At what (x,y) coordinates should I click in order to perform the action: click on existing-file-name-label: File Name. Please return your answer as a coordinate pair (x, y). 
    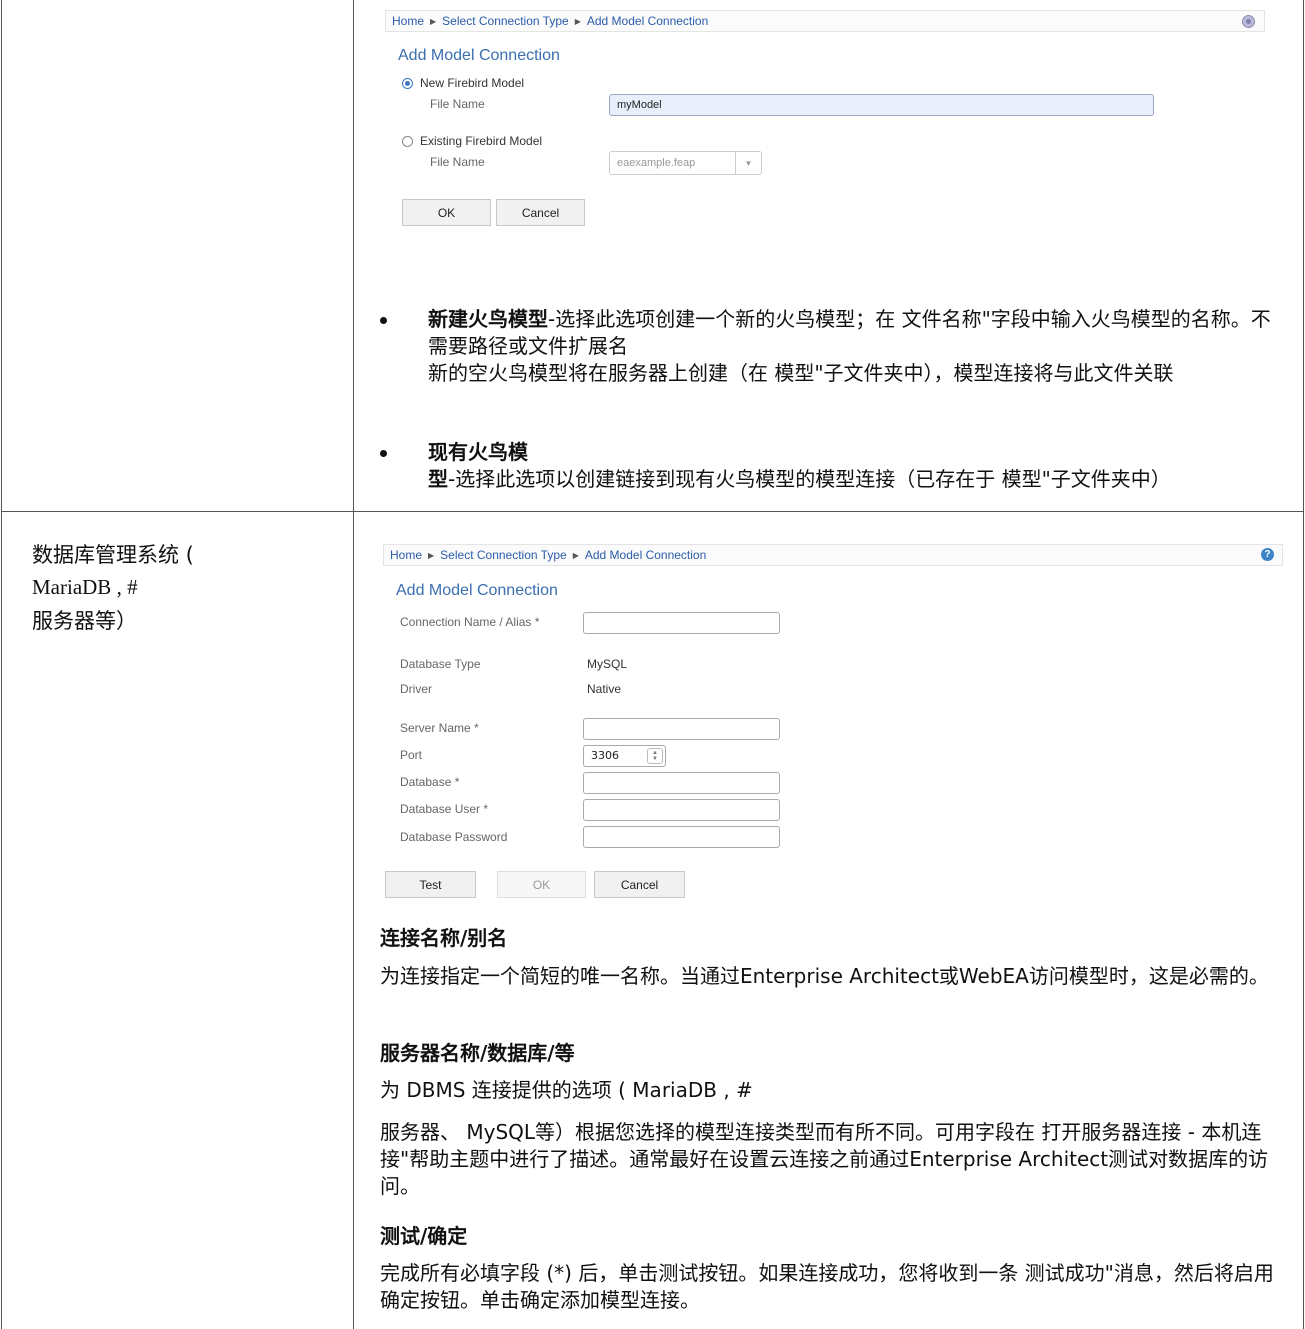
    Looking at the image, I should click on (457, 162).